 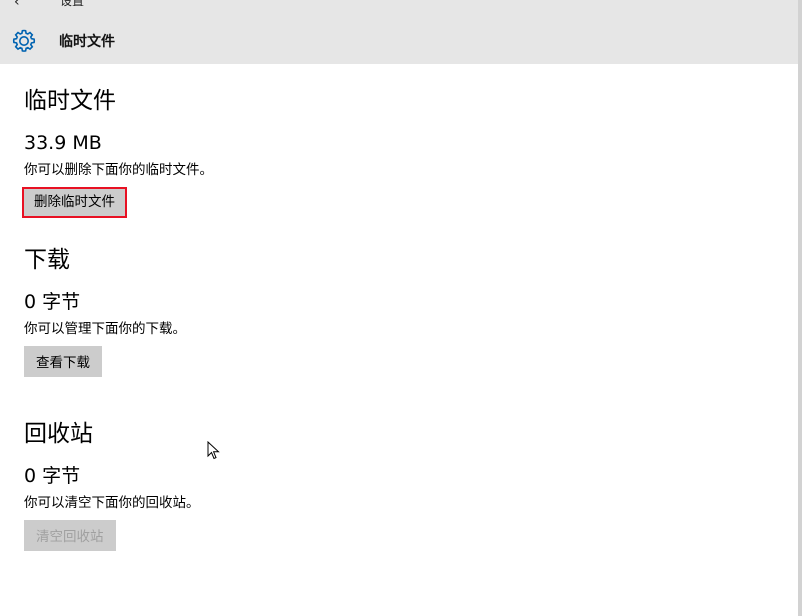 I want to click on close-icon, so click(x=778, y=3).